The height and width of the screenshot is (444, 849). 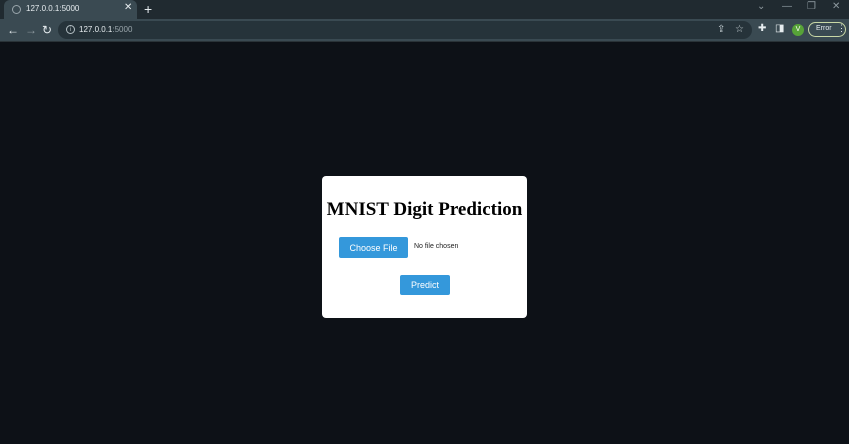 What do you see at coordinates (70, 29) in the screenshot?
I see `site-info-icon: i` at bounding box center [70, 29].